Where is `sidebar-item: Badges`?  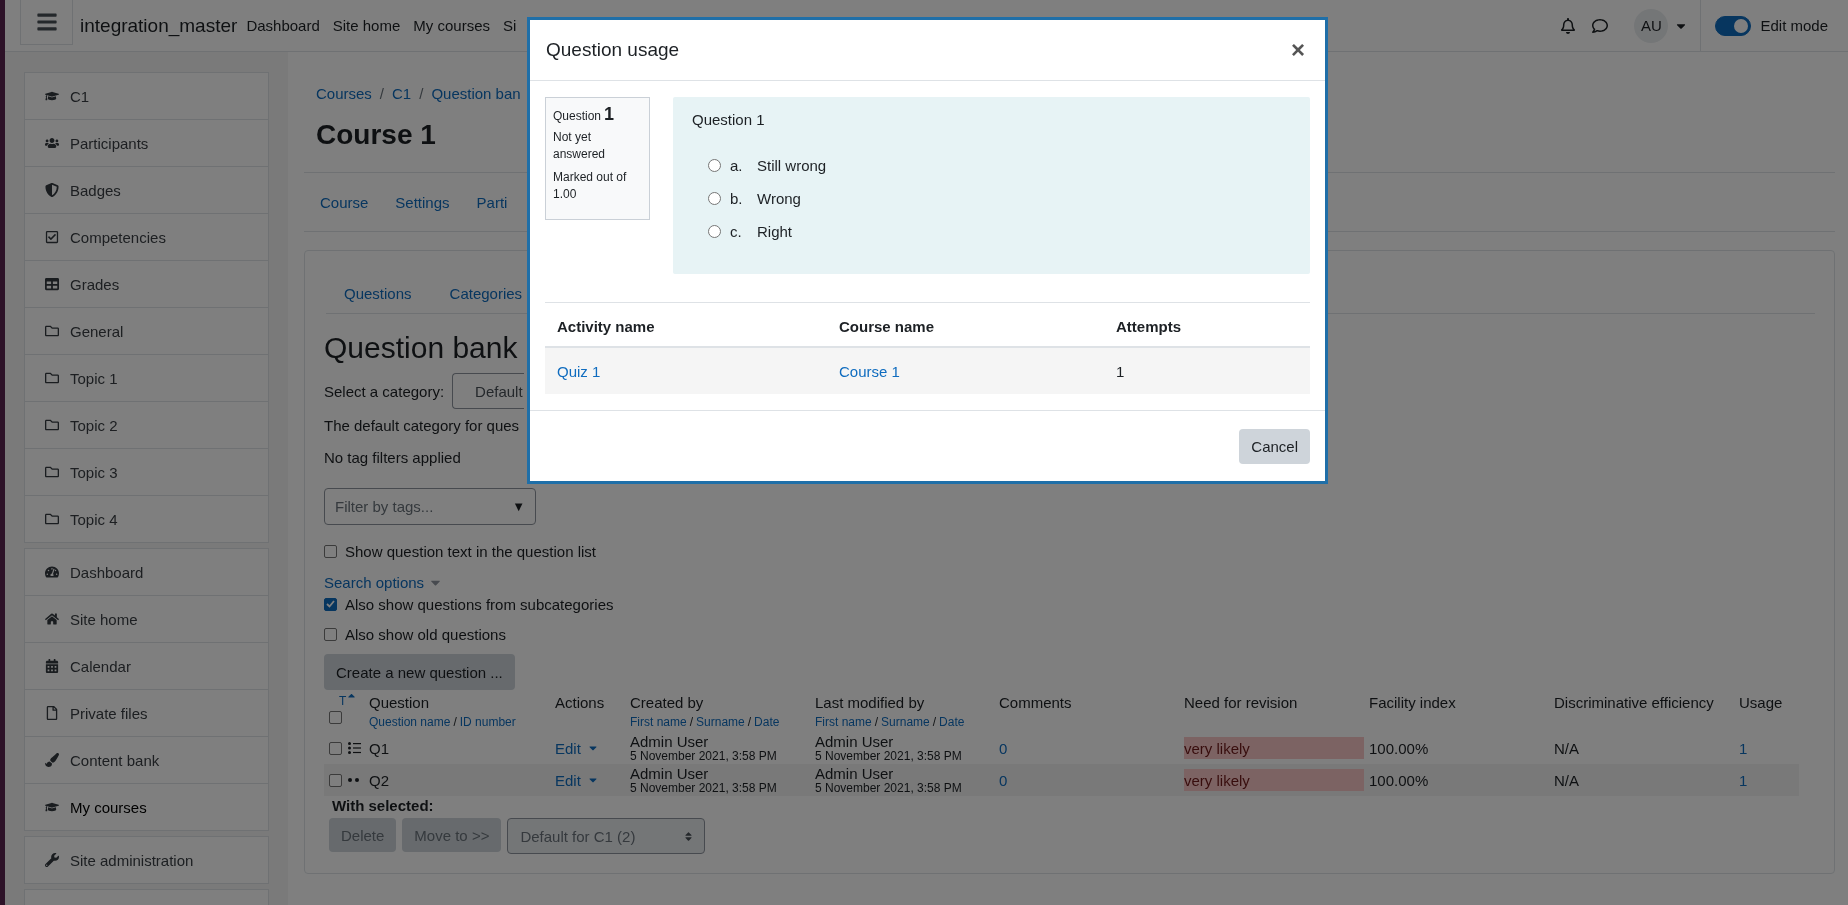
sidebar-item: Badges is located at coordinates (146, 190).